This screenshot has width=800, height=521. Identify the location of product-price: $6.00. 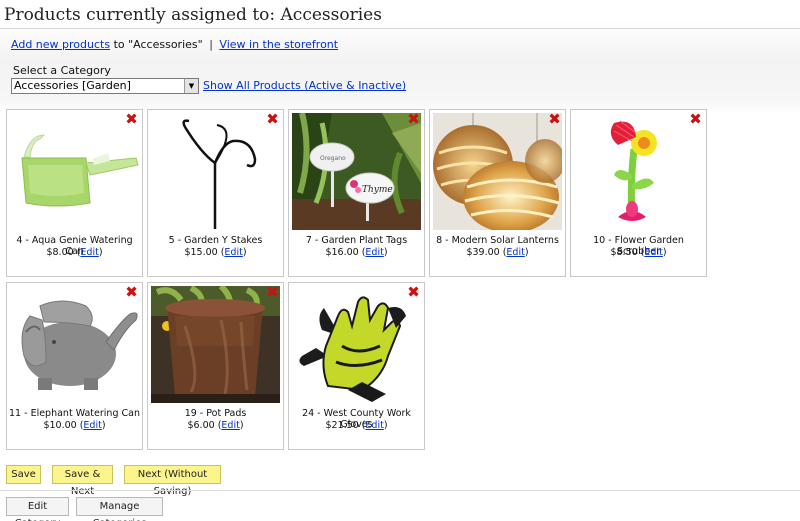
(201, 425).